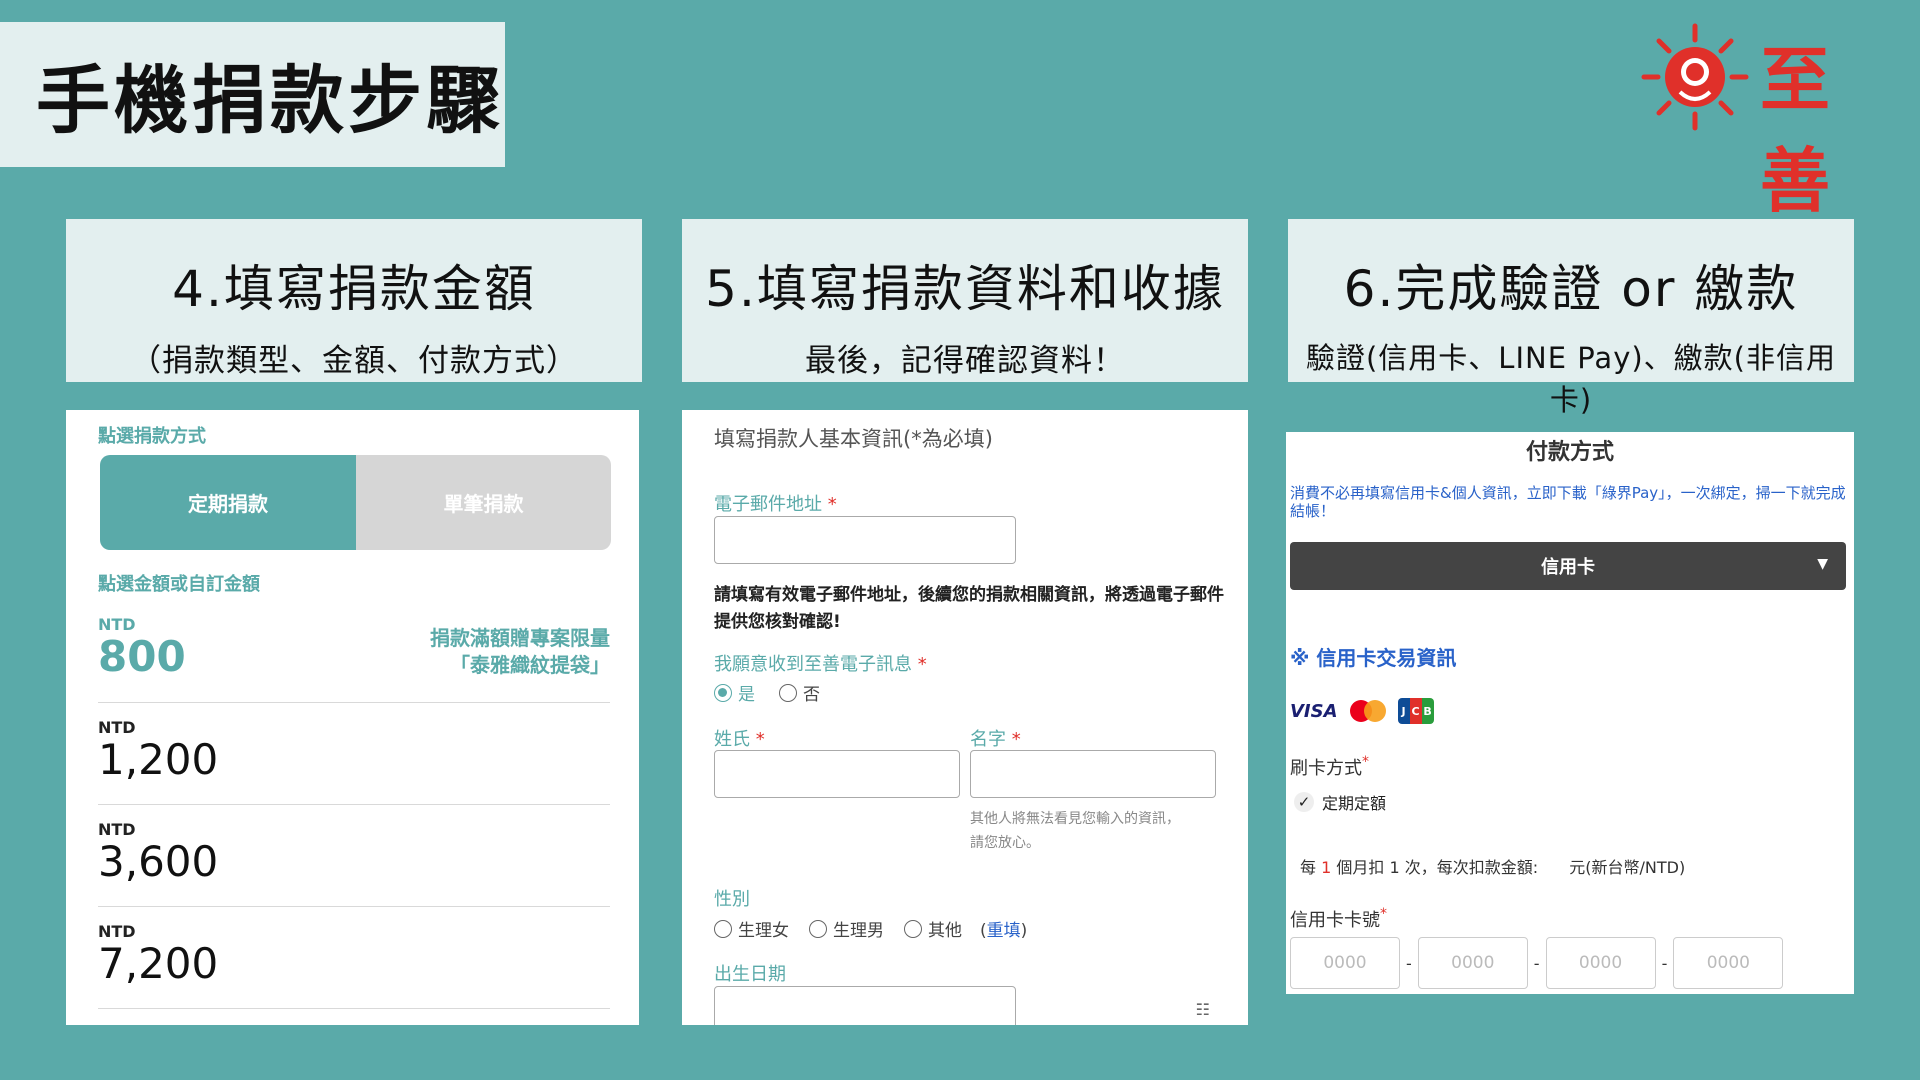 This screenshot has width=1920, height=1080. What do you see at coordinates (739, 739) in the screenshot?
I see `surname-label: 姓氏 *` at bounding box center [739, 739].